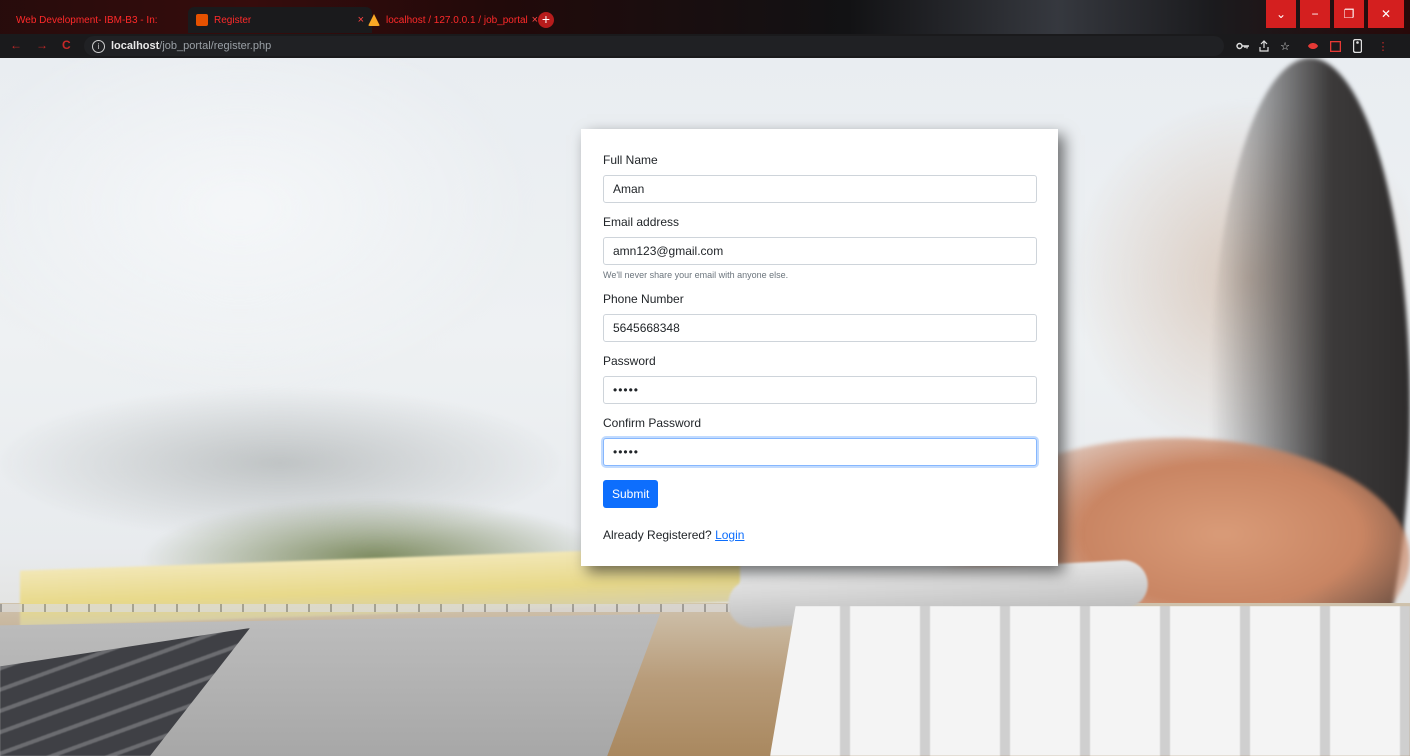 This screenshot has height=756, width=1410. Describe the element at coordinates (820, 390) in the screenshot. I see `password-input` at that location.